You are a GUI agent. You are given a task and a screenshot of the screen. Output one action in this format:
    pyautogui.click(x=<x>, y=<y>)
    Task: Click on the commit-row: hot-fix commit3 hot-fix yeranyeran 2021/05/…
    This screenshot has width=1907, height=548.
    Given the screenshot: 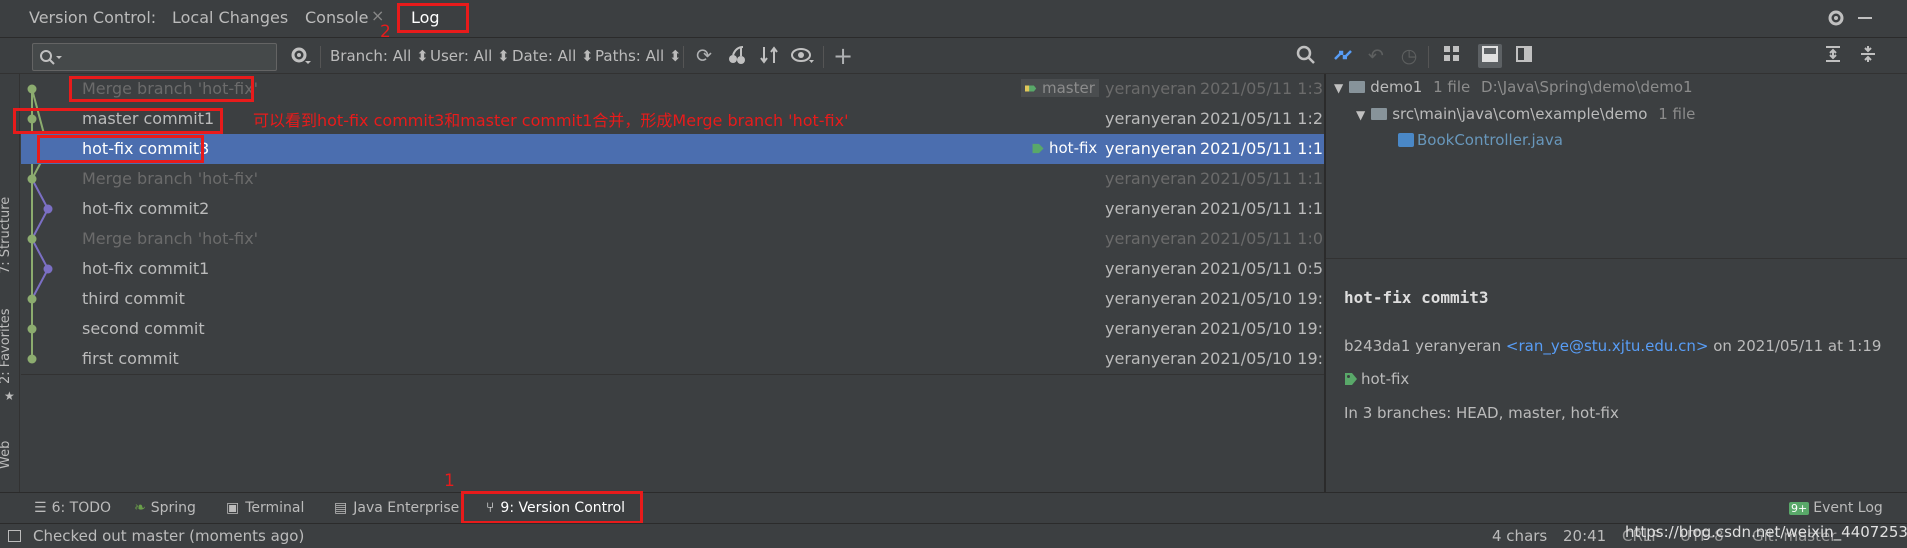 What is the action you would take?
    pyautogui.click(x=672, y=149)
    